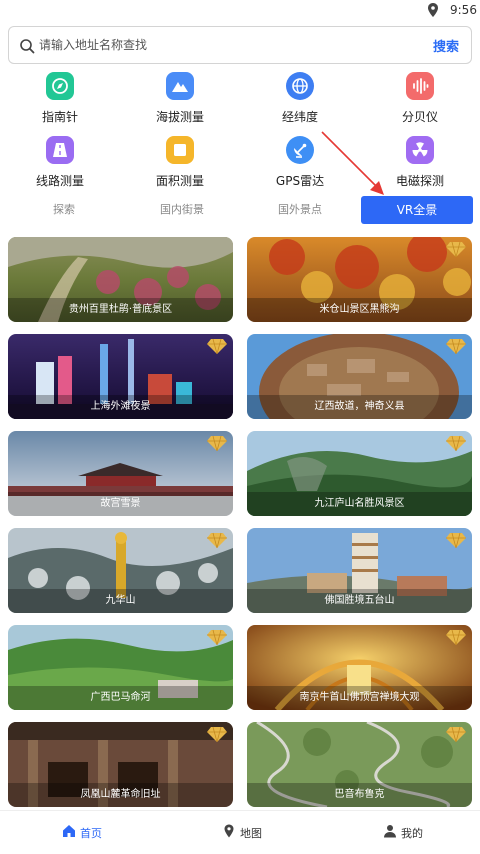  I want to click on tool-label: 指南针, so click(59, 117).